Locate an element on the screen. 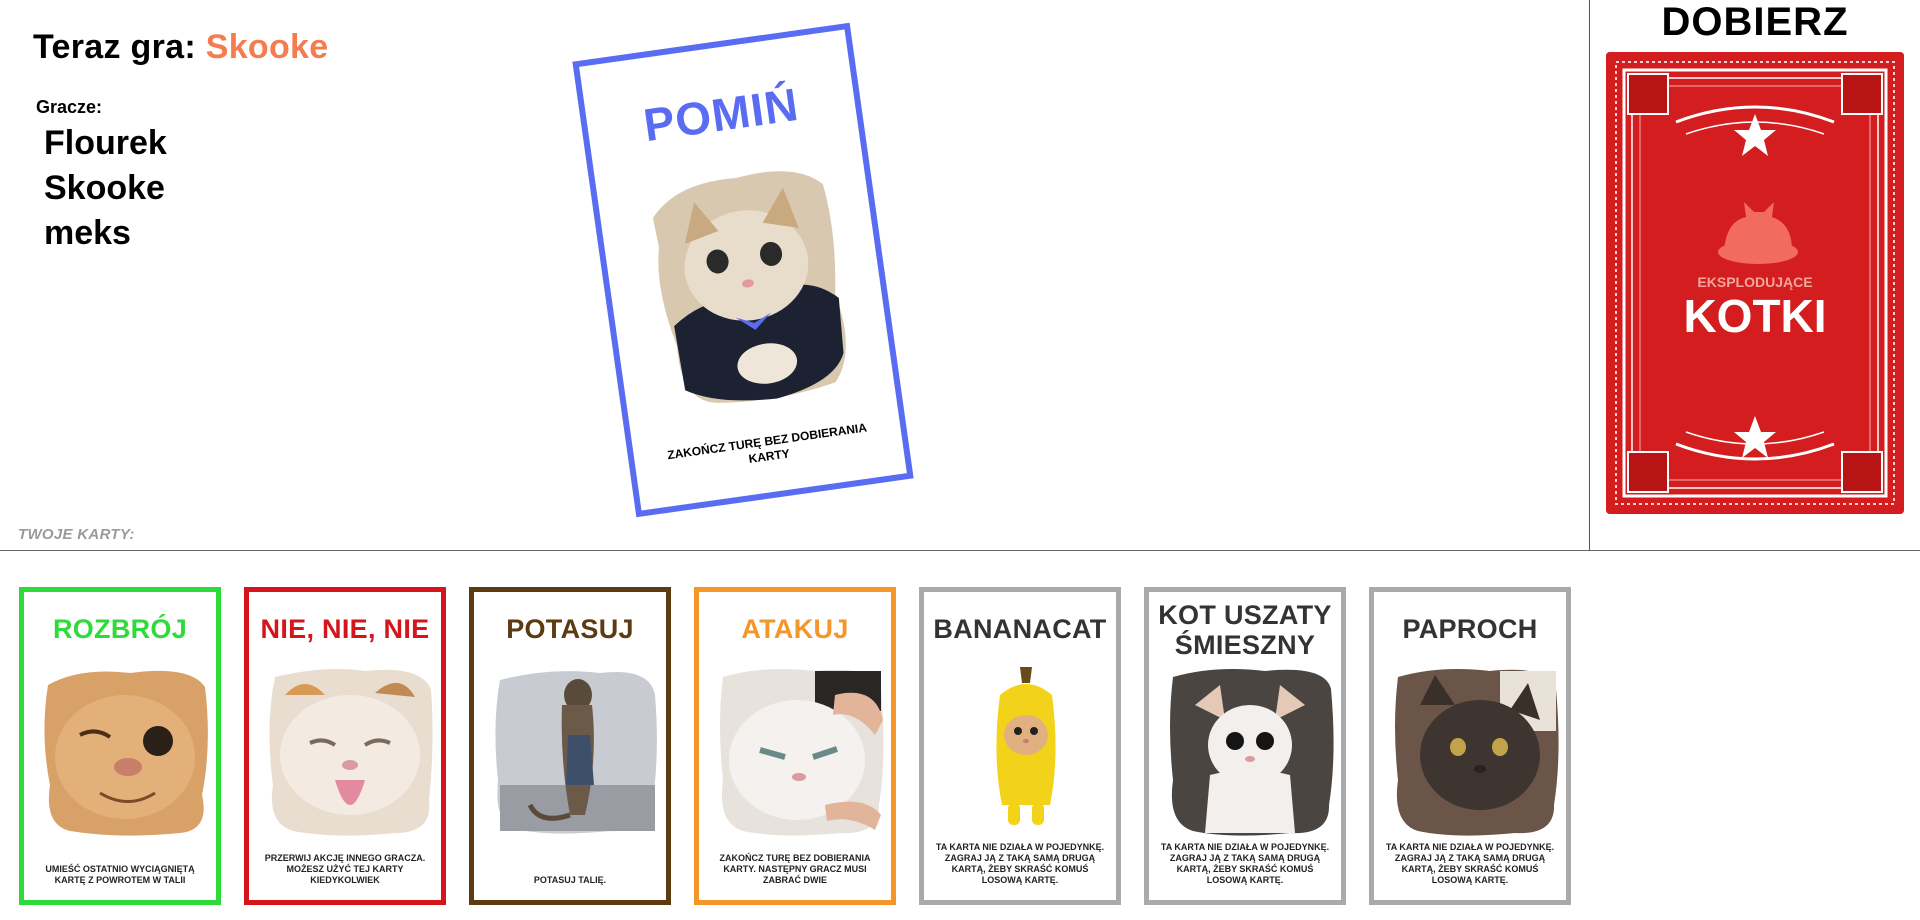 This screenshot has height=920, width=1920. hand-divider is located at coordinates (960, 550).